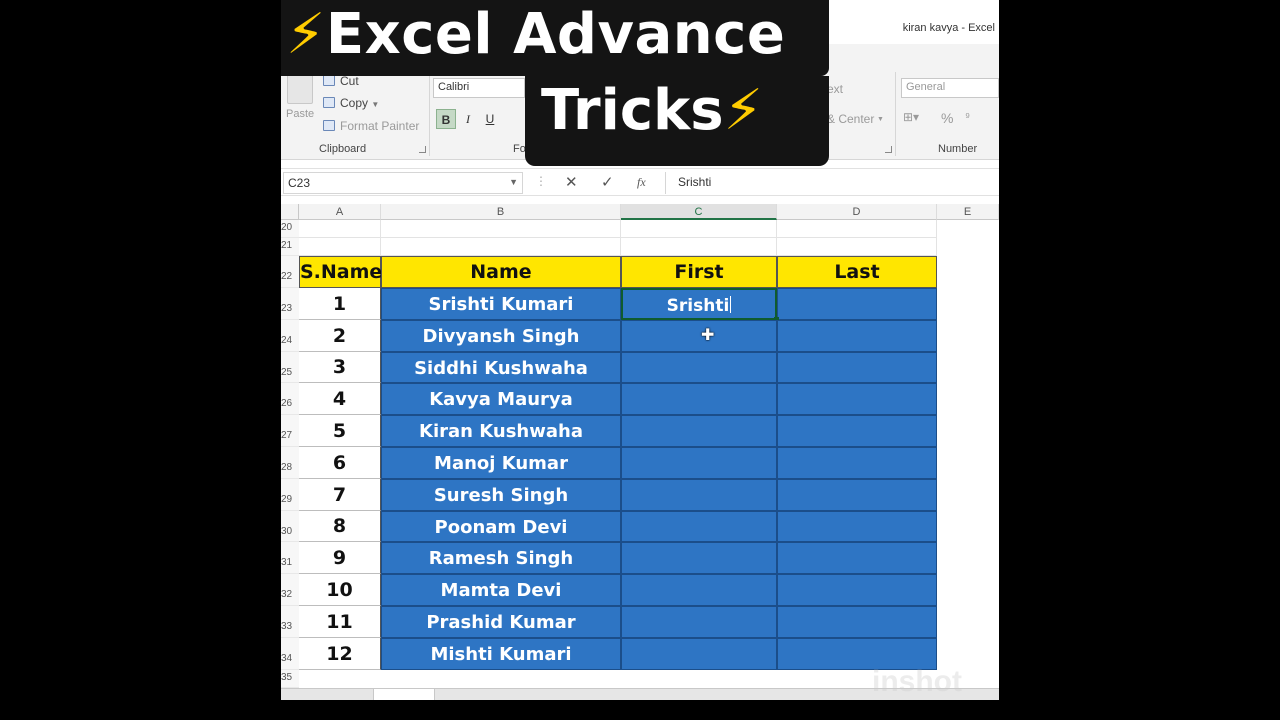 The height and width of the screenshot is (720, 1280). What do you see at coordinates (290, 431) in the screenshot?
I see `row-header: 27` at bounding box center [290, 431].